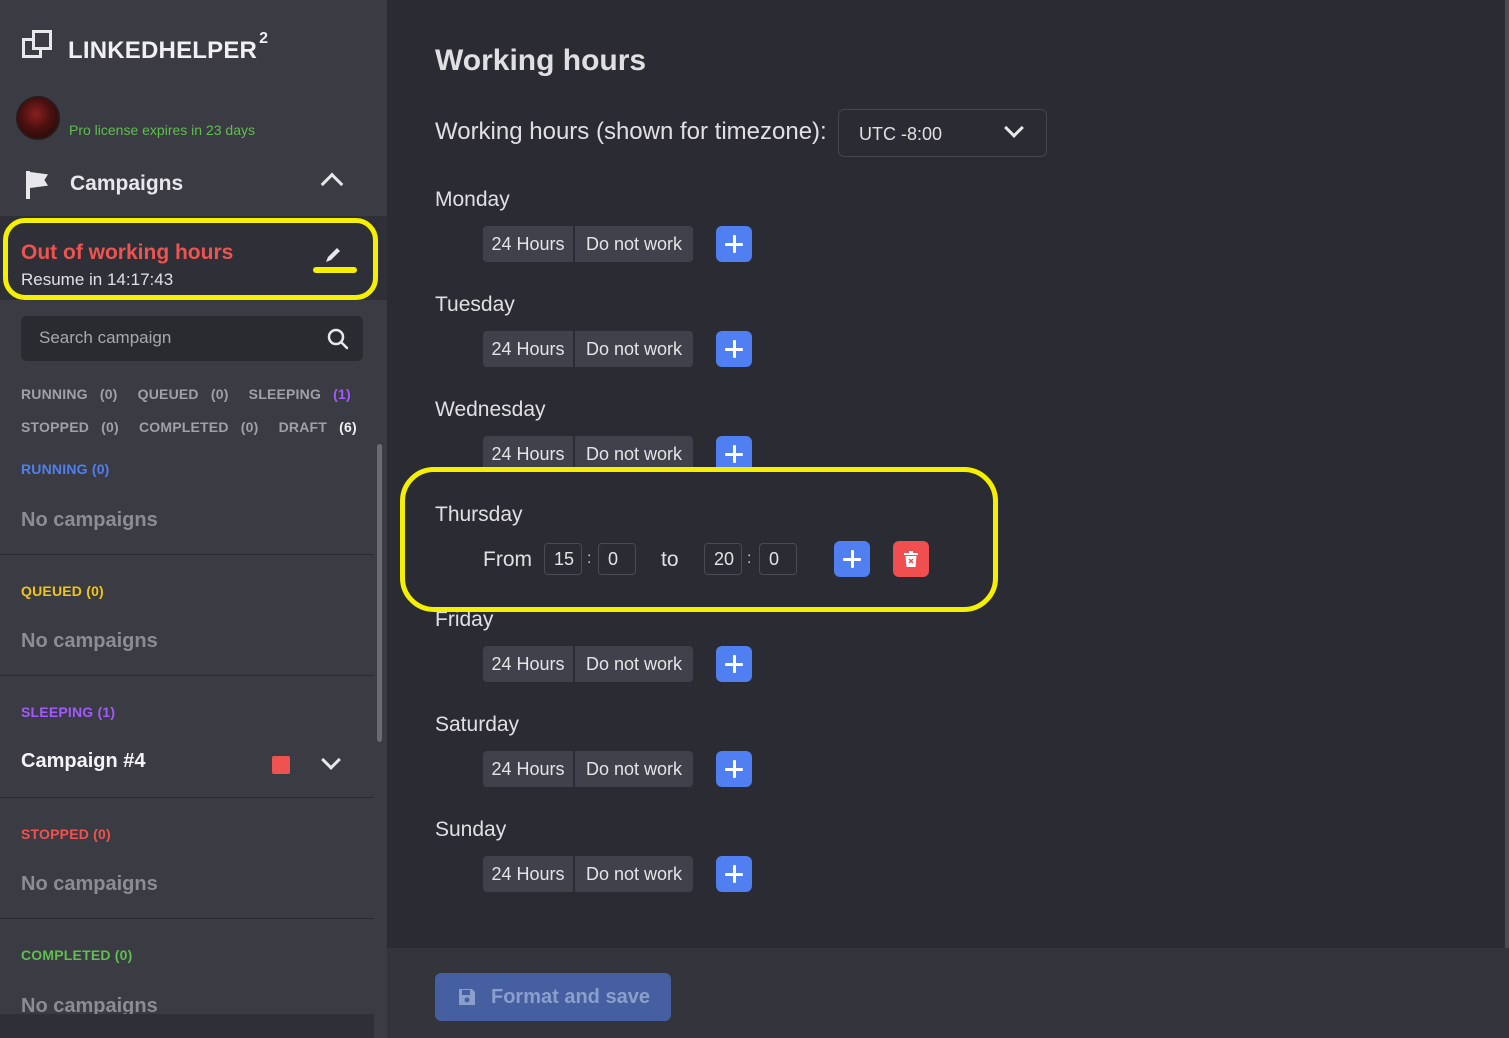  Describe the element at coordinates (1507, 474) in the screenshot. I see `window-right-edge` at that location.